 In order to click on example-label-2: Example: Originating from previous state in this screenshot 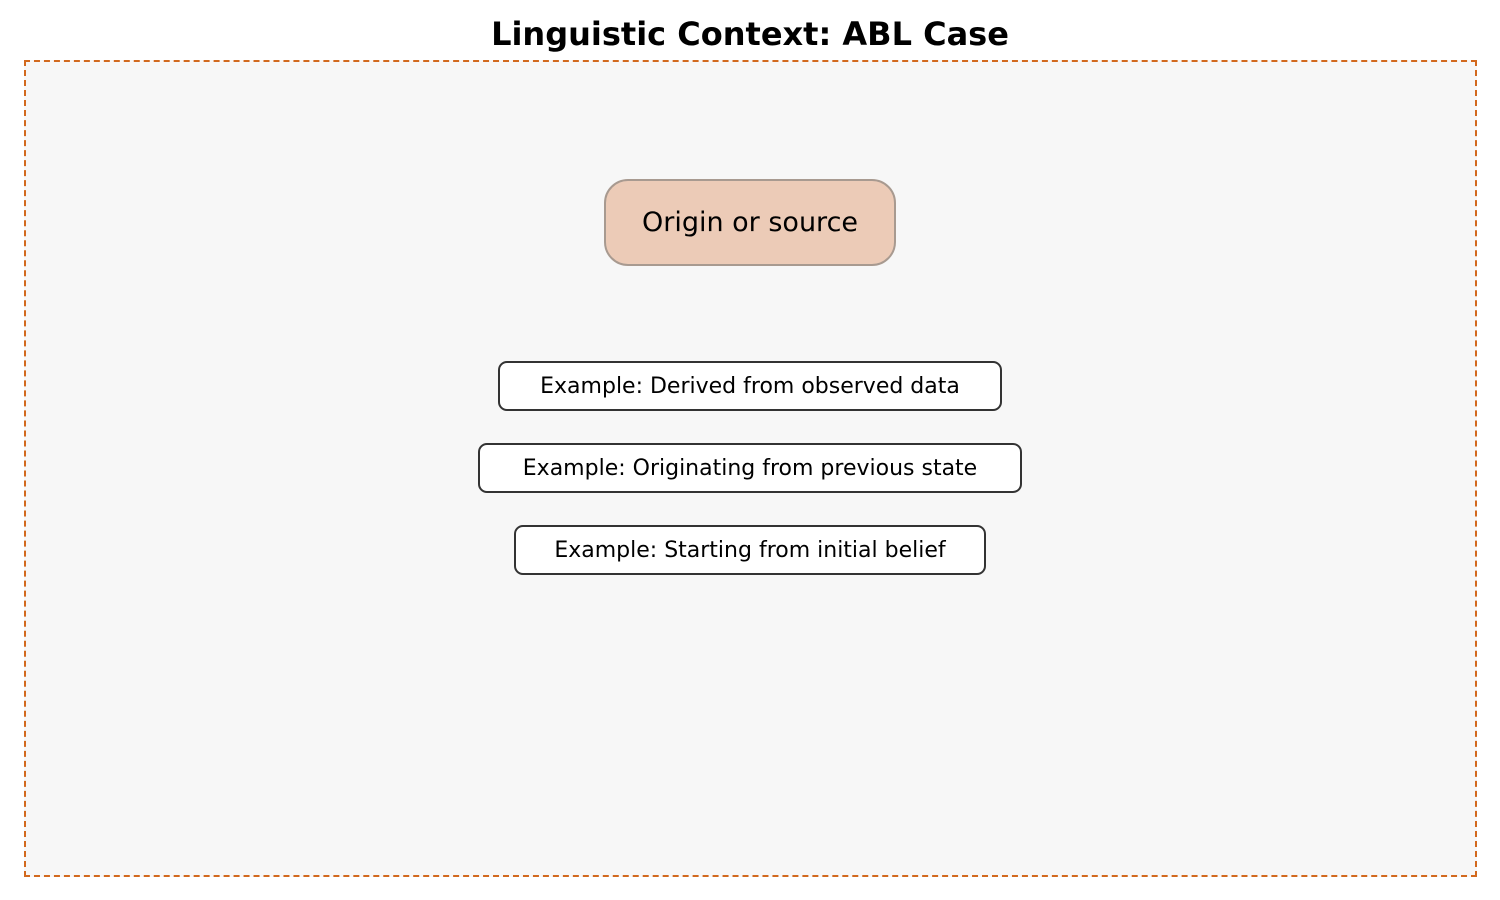, I will do `click(750, 468)`.